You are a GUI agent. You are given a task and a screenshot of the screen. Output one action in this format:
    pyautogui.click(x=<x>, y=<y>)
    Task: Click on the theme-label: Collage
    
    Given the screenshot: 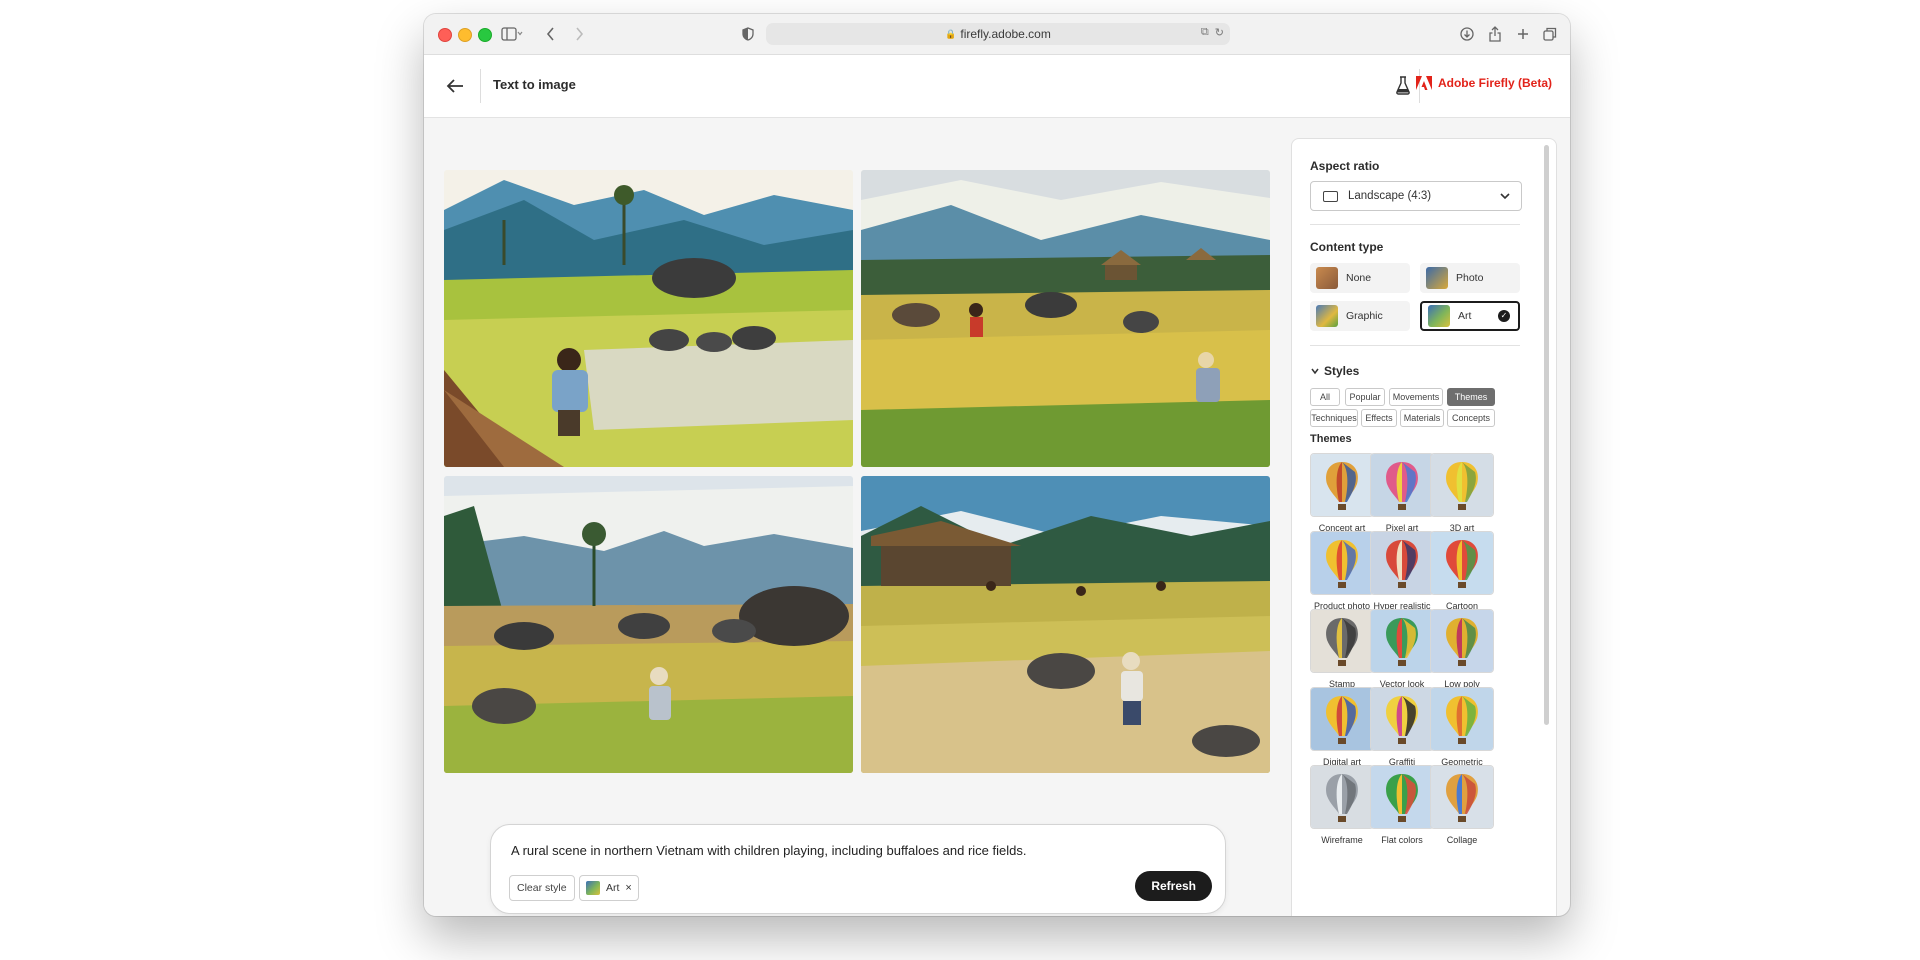 What is the action you would take?
    pyautogui.click(x=1462, y=840)
    